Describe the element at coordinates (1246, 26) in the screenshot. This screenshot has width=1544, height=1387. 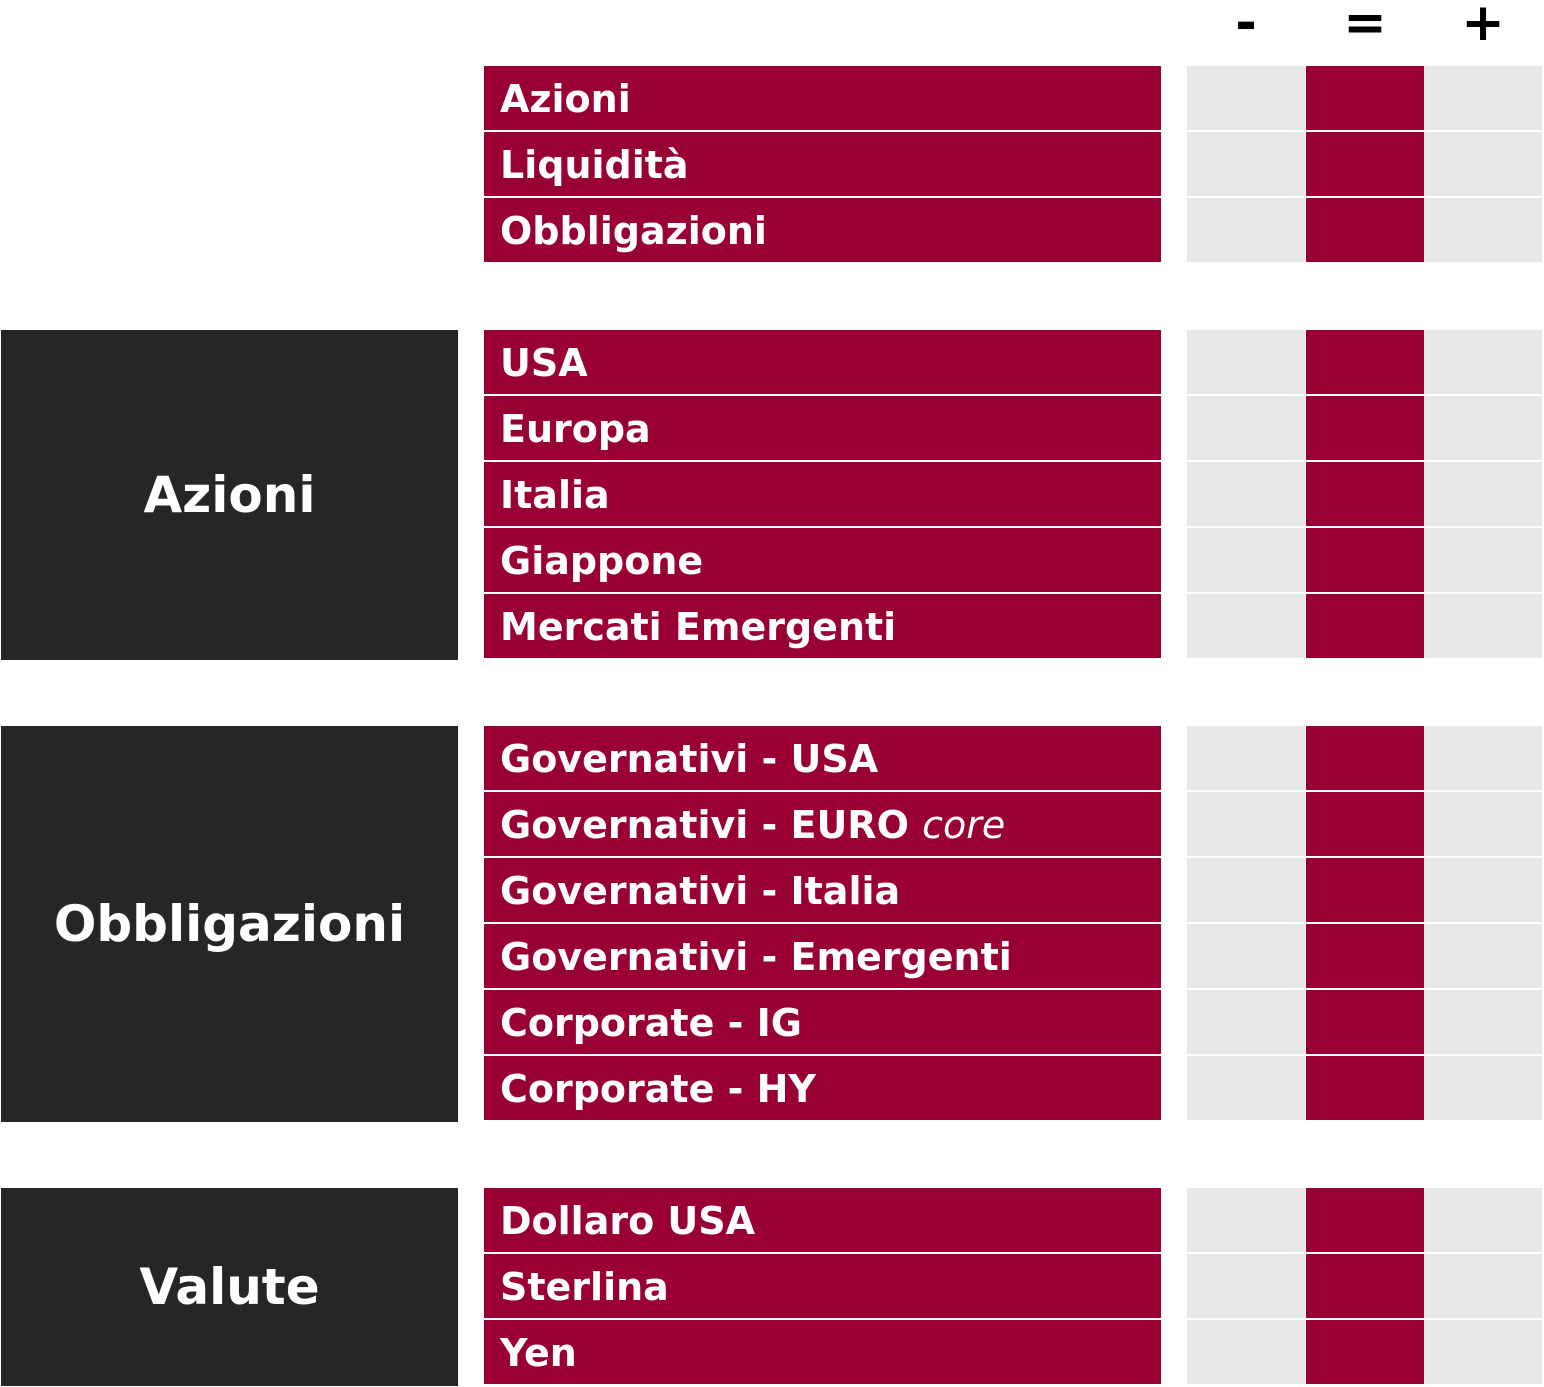
I see `header-minus: -` at that location.